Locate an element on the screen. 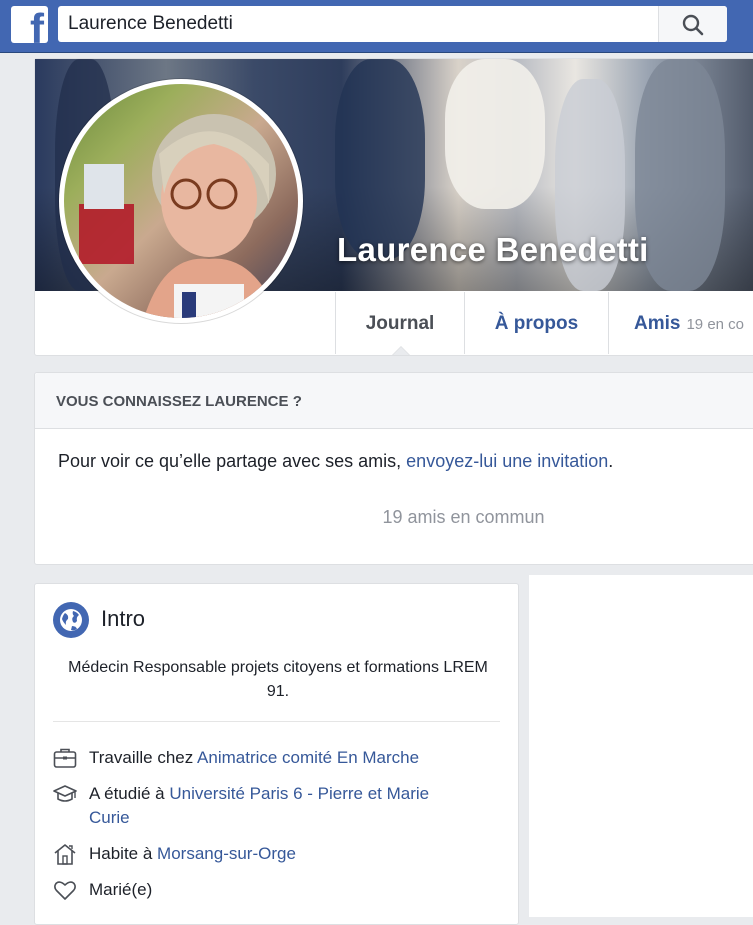  facebook-logo-icon: f is located at coordinates (29, 24).